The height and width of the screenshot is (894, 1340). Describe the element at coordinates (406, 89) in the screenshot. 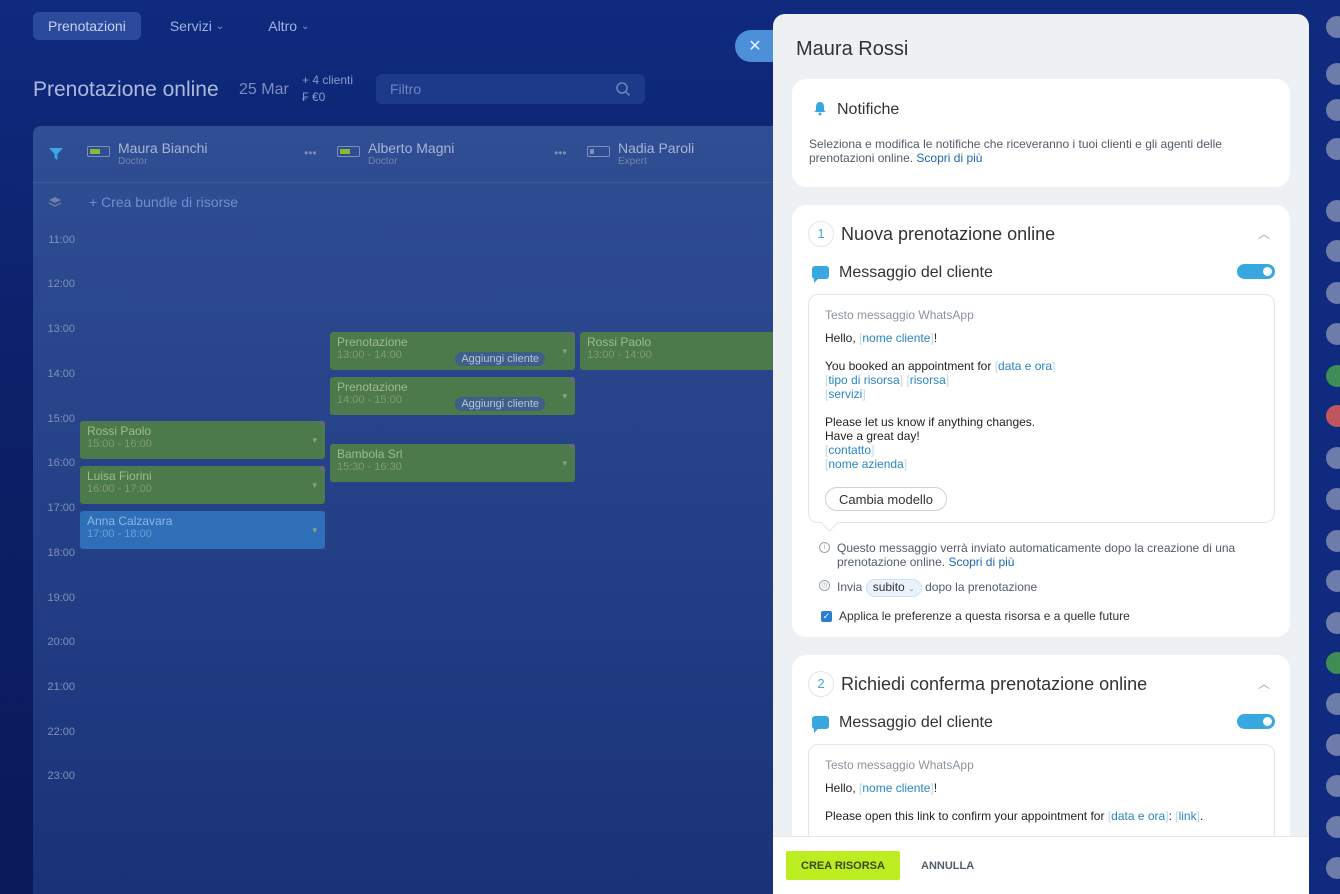

I see `filter-placeholder: Filtro` at that location.